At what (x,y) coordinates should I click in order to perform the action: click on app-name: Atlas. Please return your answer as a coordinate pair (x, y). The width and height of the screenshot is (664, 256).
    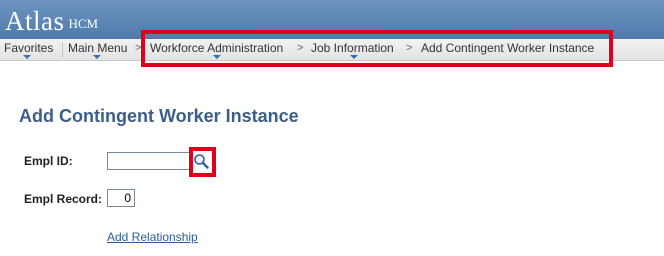
    Looking at the image, I should click on (35, 21).